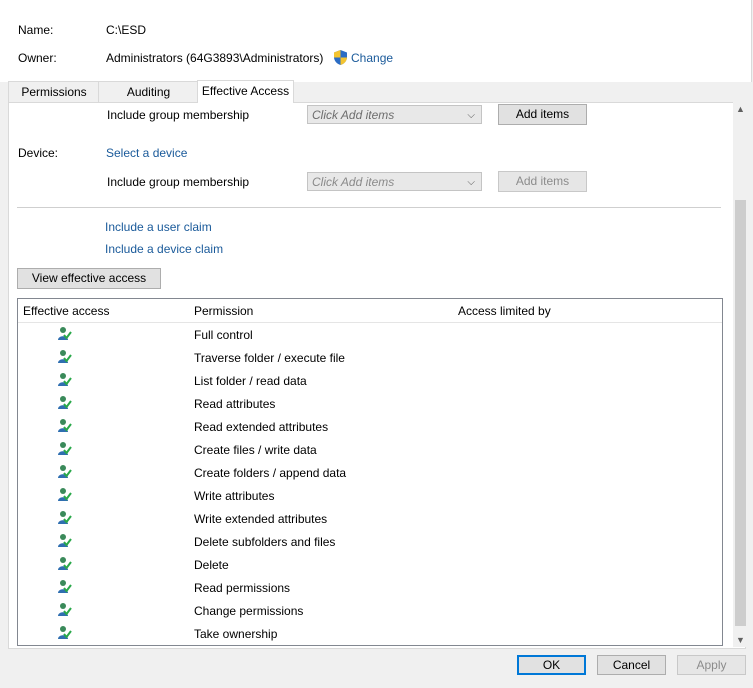 The height and width of the screenshot is (688, 753). I want to click on panel-scrollbar: ▲ ▼, so click(740, 374).